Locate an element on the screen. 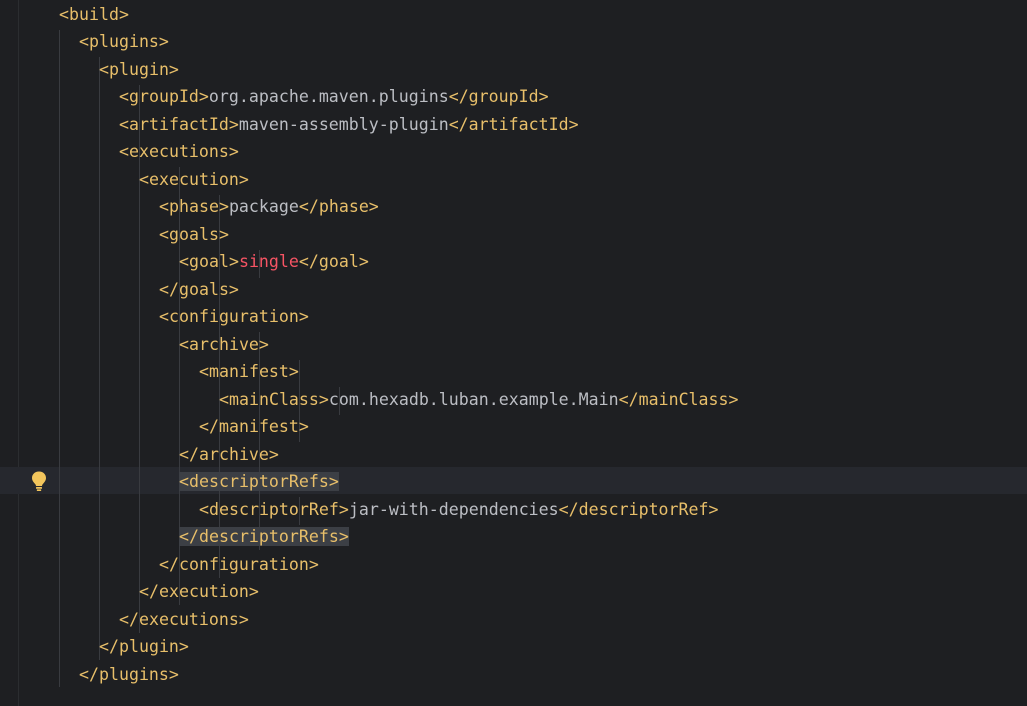 This screenshot has width=1027, height=706. code-line: <goal>single</goal> is located at coordinates (274, 261).